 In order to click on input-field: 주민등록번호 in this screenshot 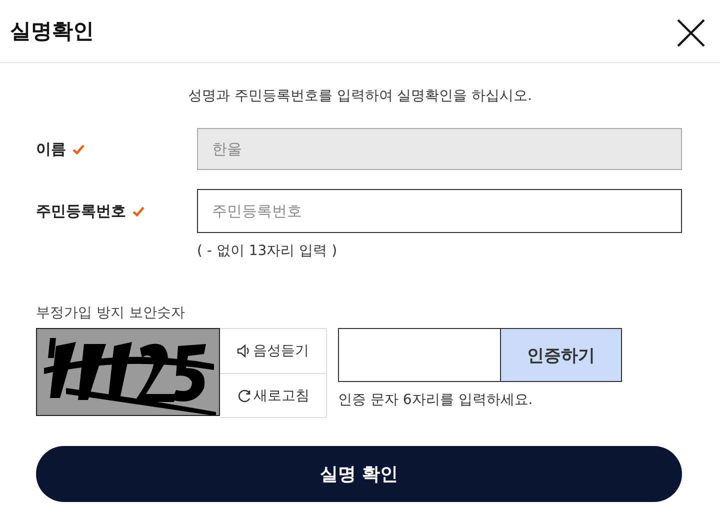, I will do `click(439, 211)`.